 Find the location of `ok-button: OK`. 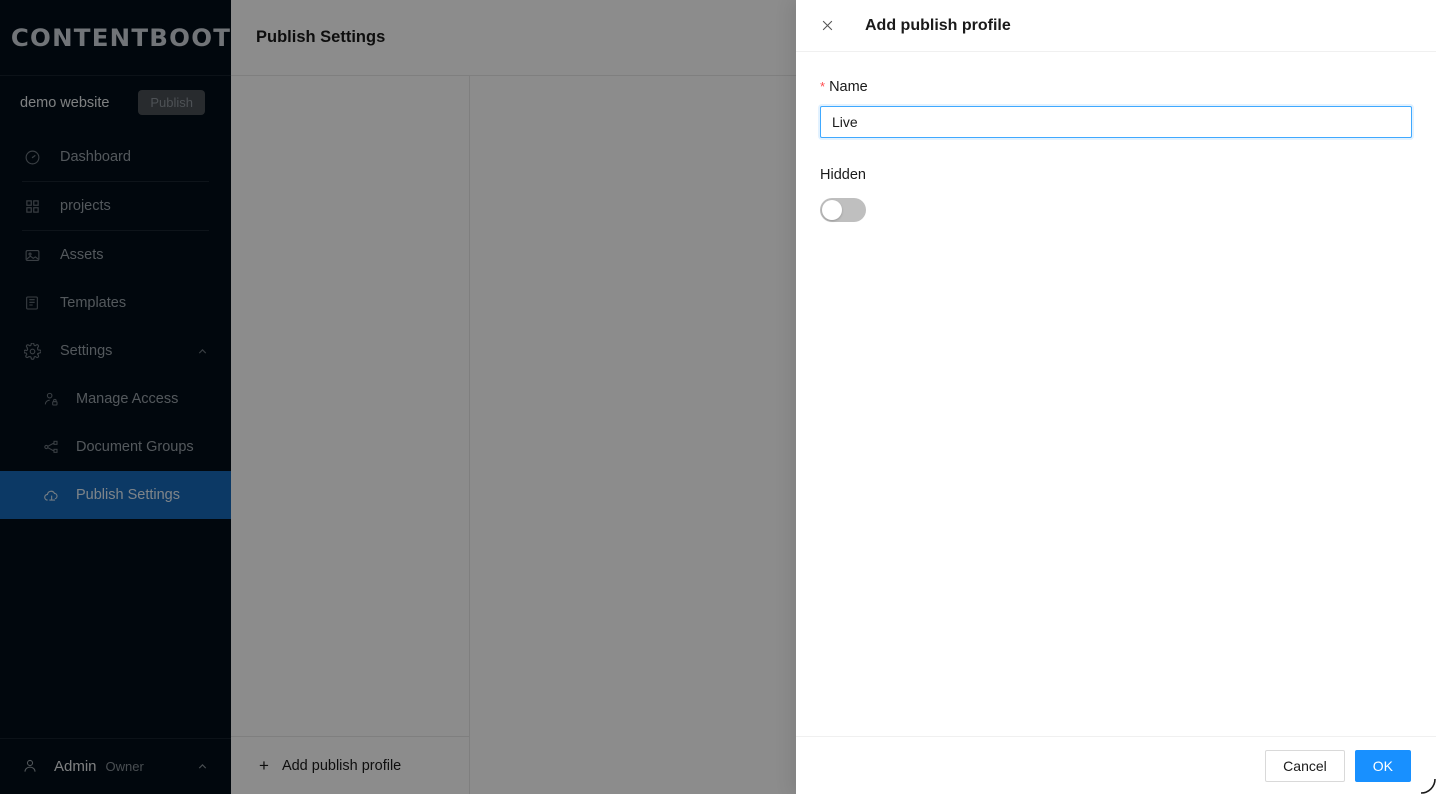

ok-button: OK is located at coordinates (1382, 765).